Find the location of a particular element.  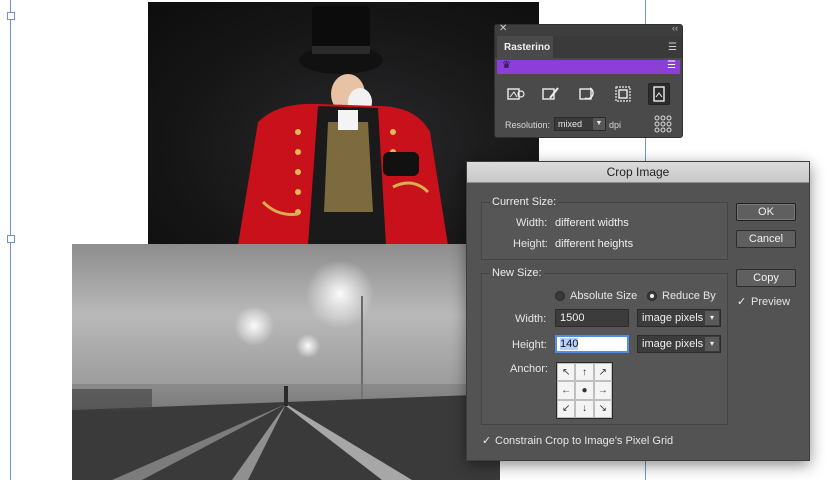

raster-document-button is located at coordinates (659, 94).